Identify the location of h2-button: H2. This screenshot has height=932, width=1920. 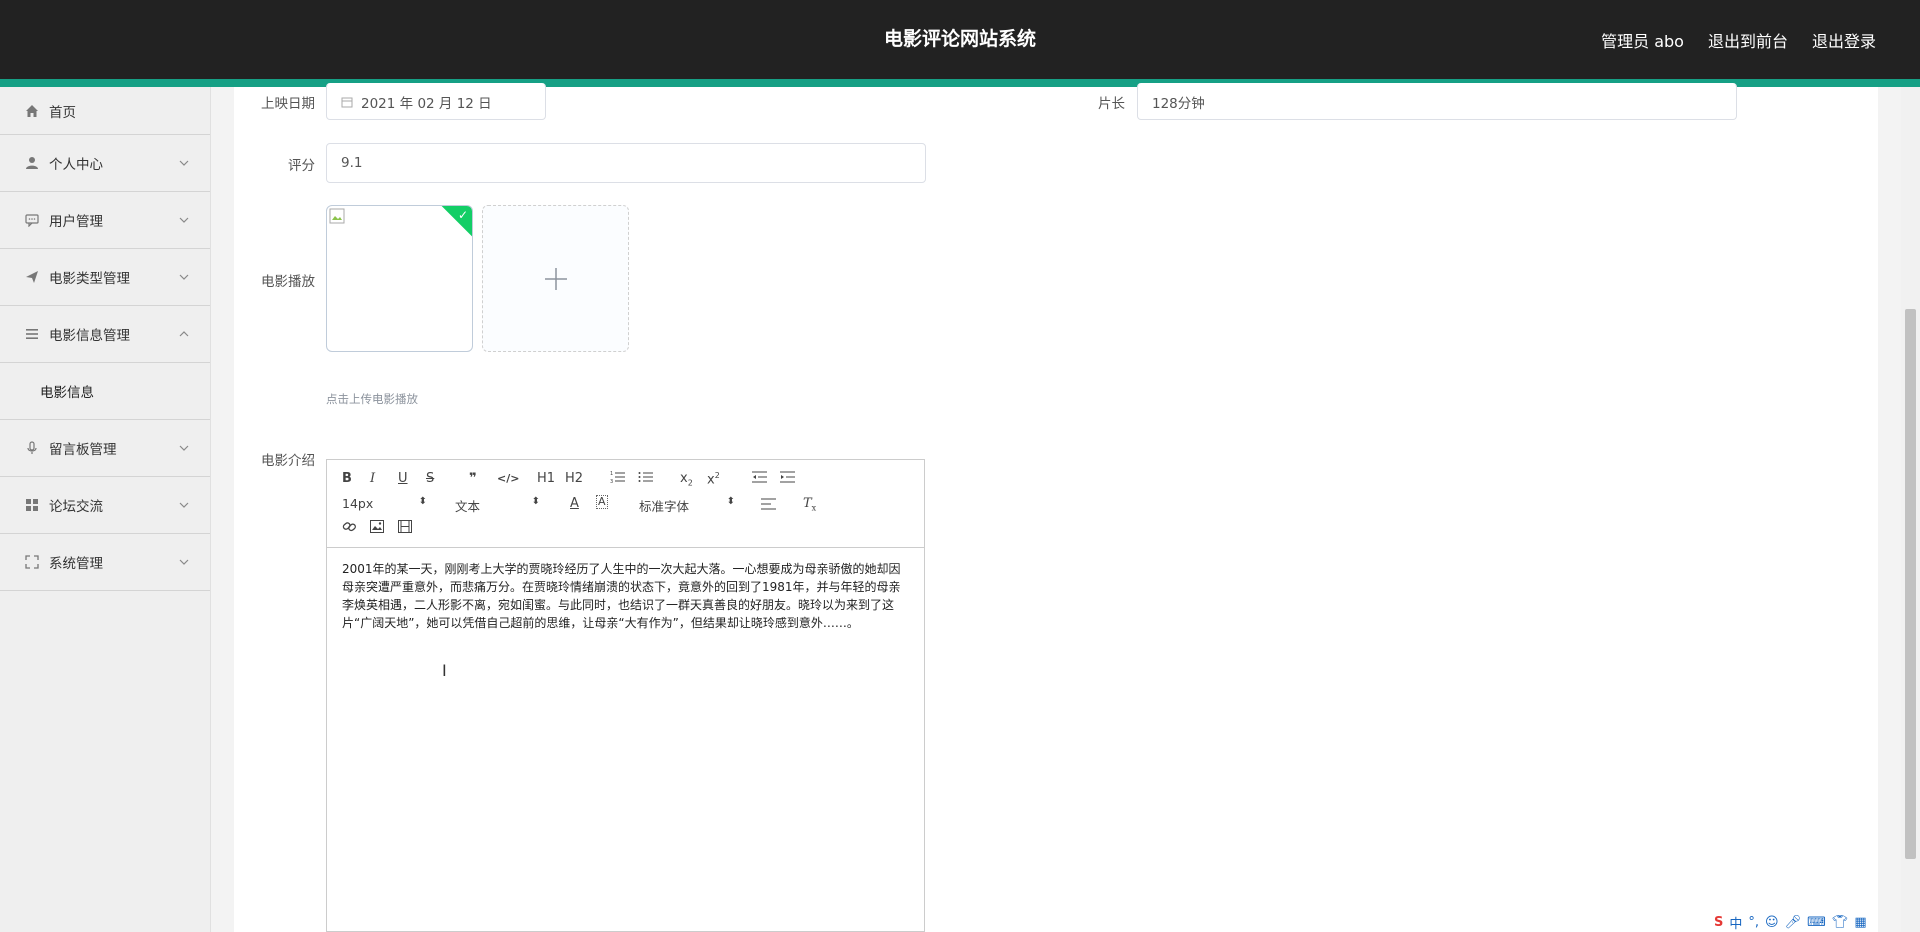
(574, 479).